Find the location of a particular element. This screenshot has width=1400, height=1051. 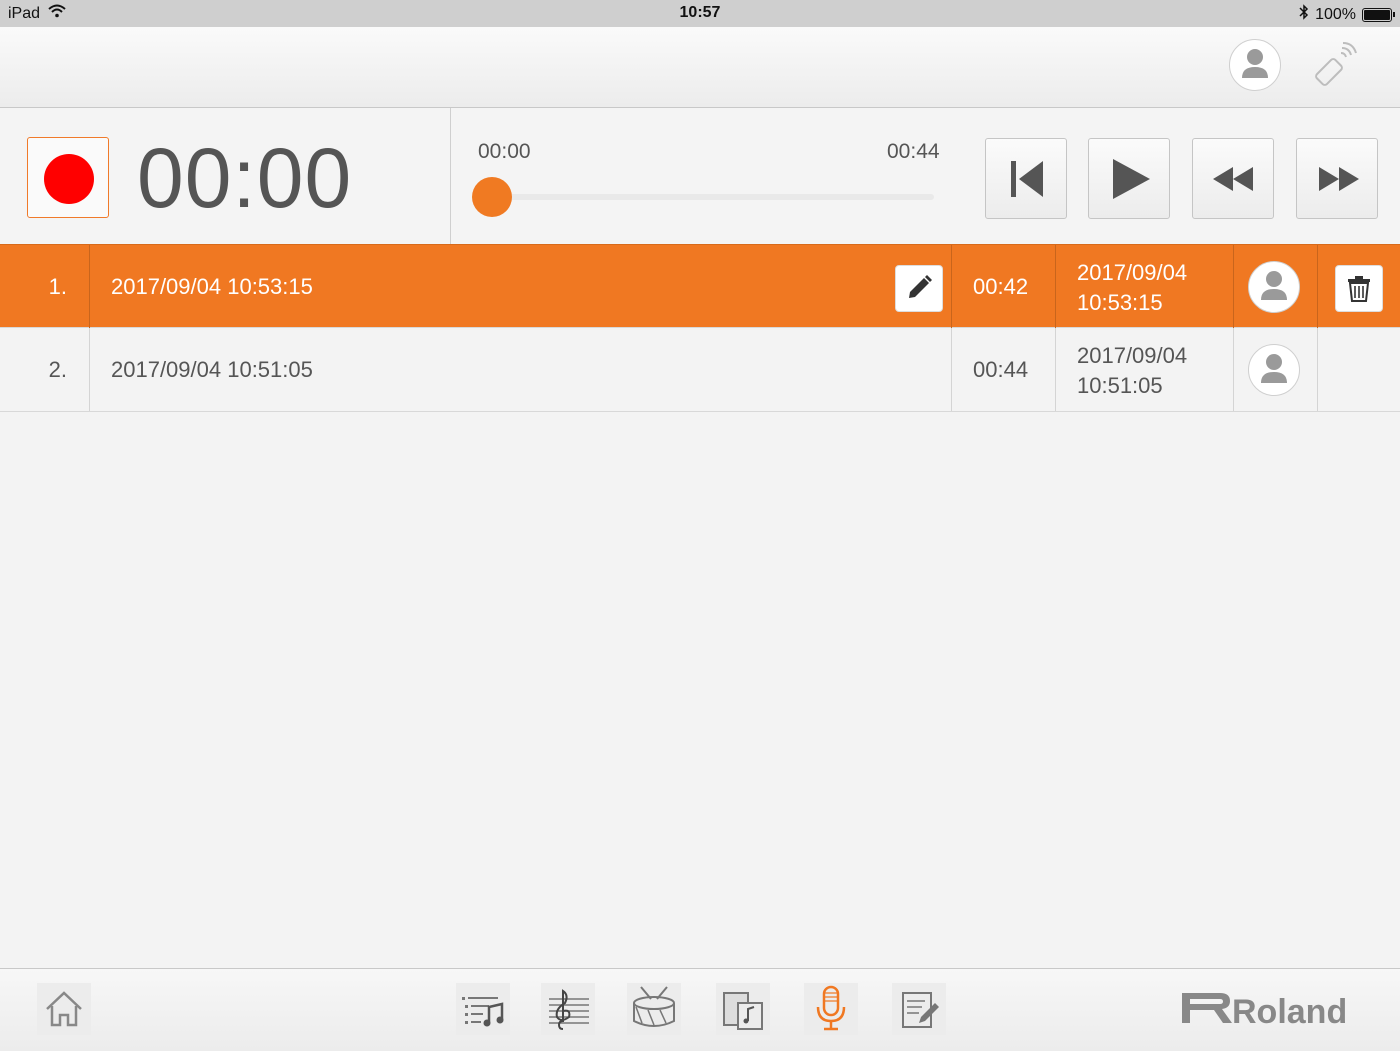

rewind-icon is located at coordinates (1233, 179).